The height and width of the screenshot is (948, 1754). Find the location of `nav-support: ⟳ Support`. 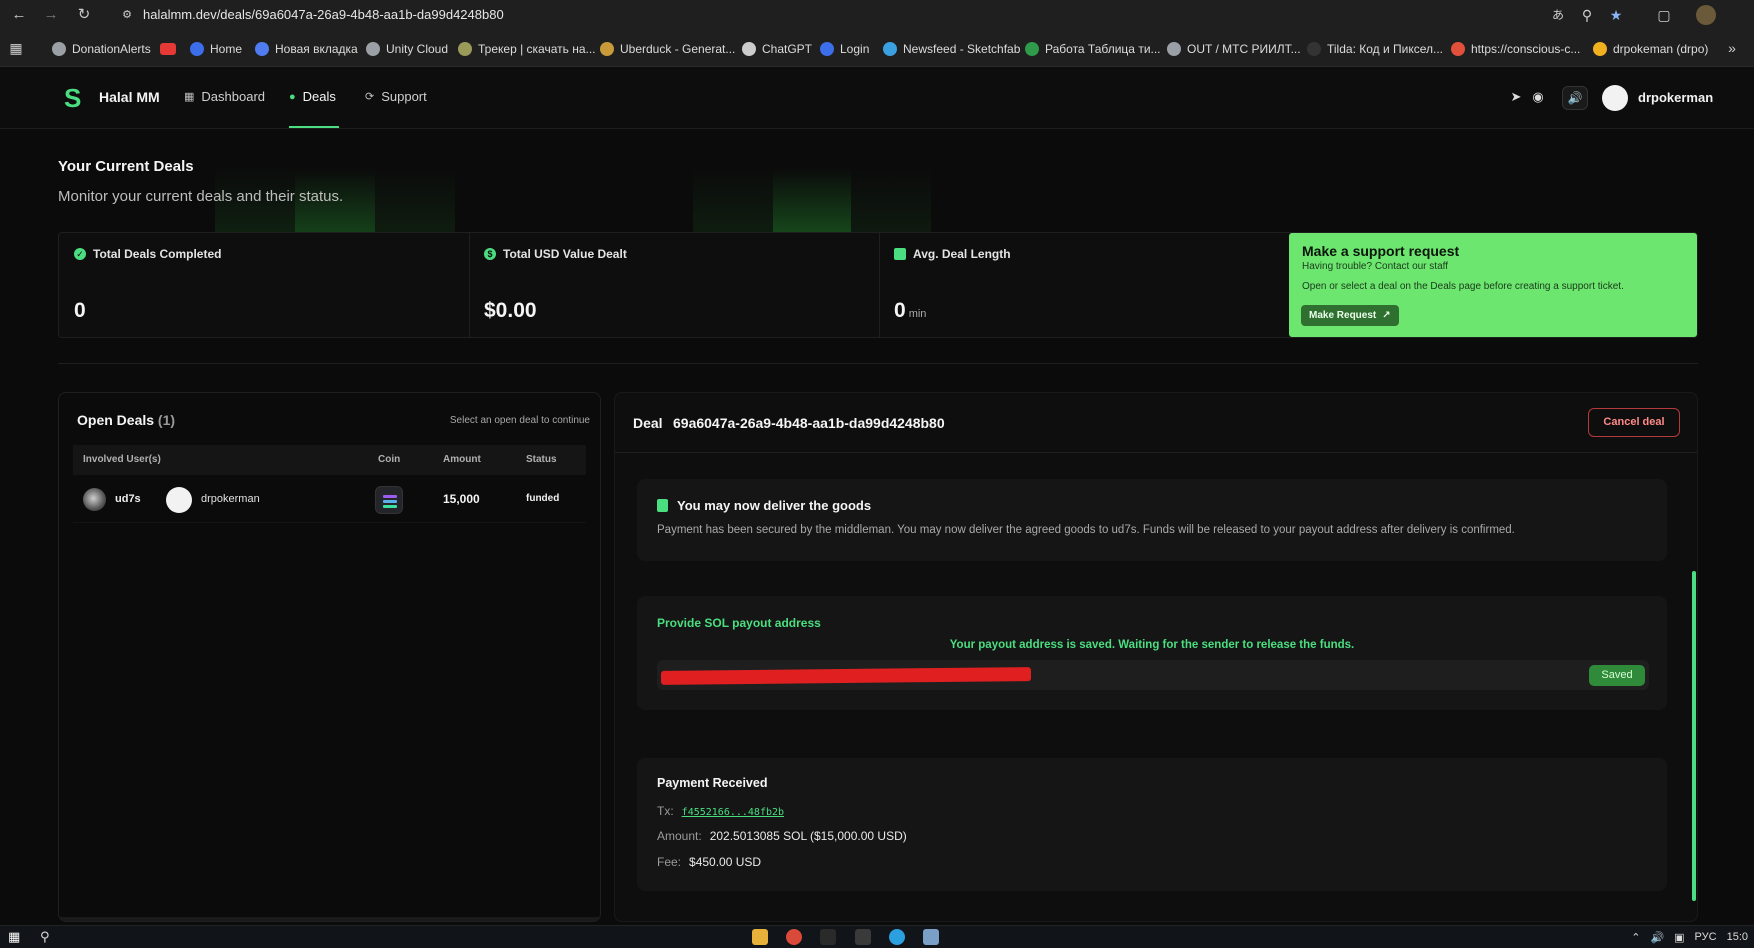

nav-support: ⟳ Support is located at coordinates (396, 96).